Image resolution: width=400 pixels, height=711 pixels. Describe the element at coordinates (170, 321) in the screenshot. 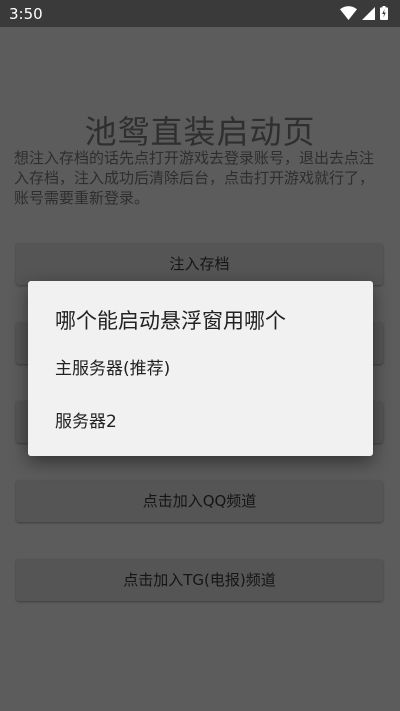

I see `dialog-title: 哪个能启动悬浮窗用哪个` at that location.